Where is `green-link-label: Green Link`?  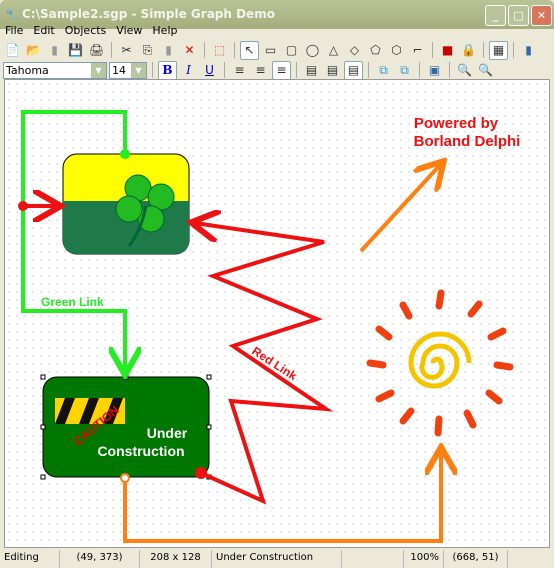 green-link-label: Green Link is located at coordinates (72, 302).